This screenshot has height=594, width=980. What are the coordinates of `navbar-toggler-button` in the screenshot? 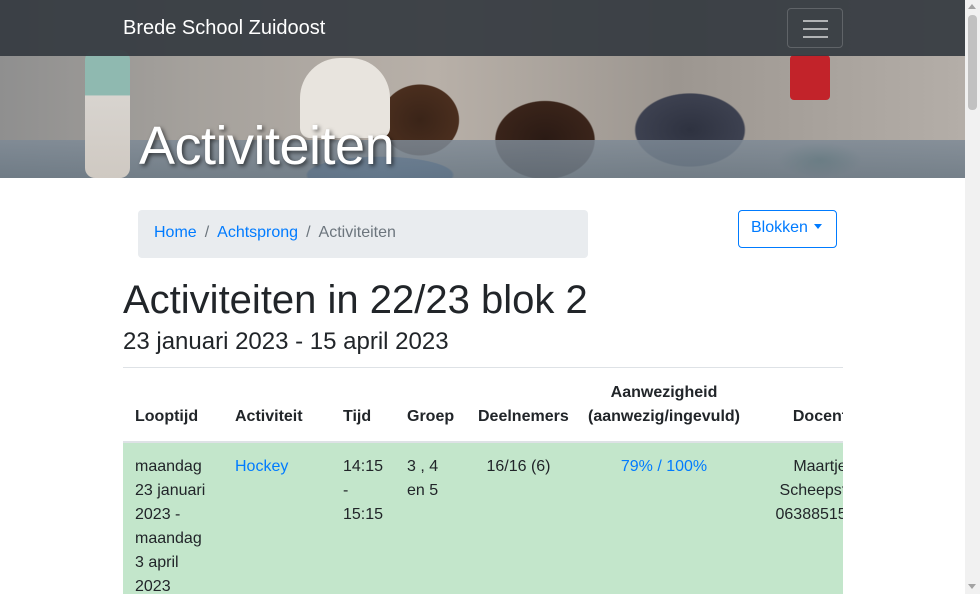 It's located at (815, 28).